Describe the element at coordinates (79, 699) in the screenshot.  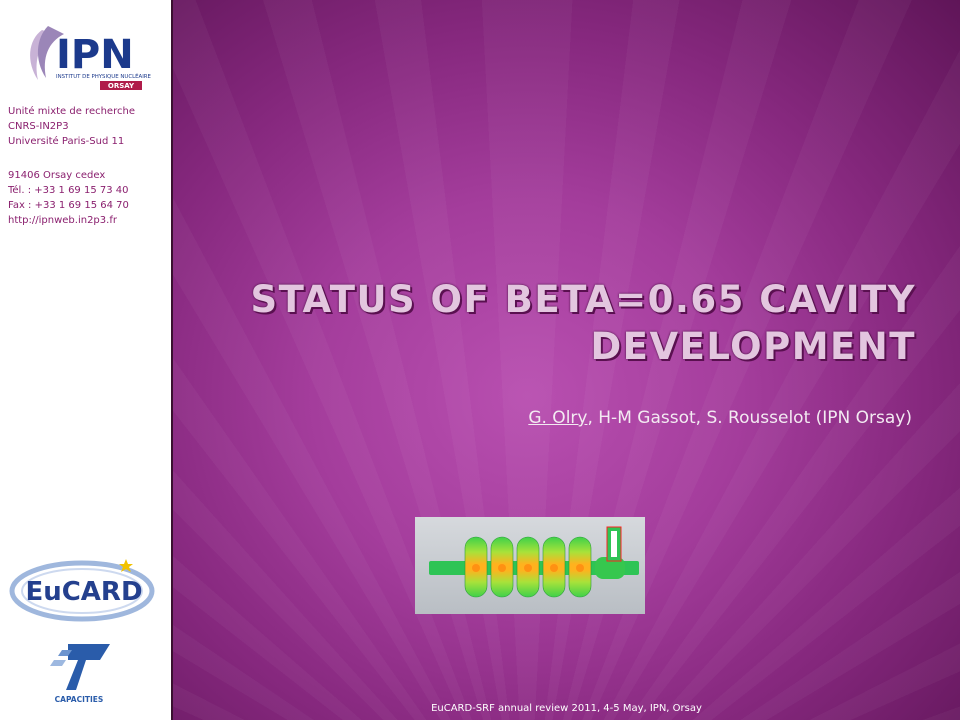
I see `fp7-logo-text: CAPACITIES` at that location.